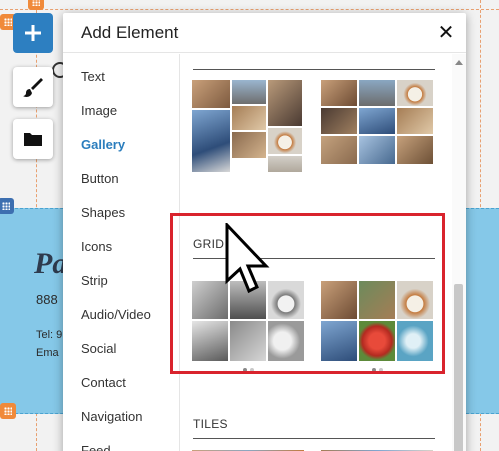 This screenshot has height=451, width=499. Describe the element at coordinates (98, 348) in the screenshot. I see `category-social: Social` at that location.